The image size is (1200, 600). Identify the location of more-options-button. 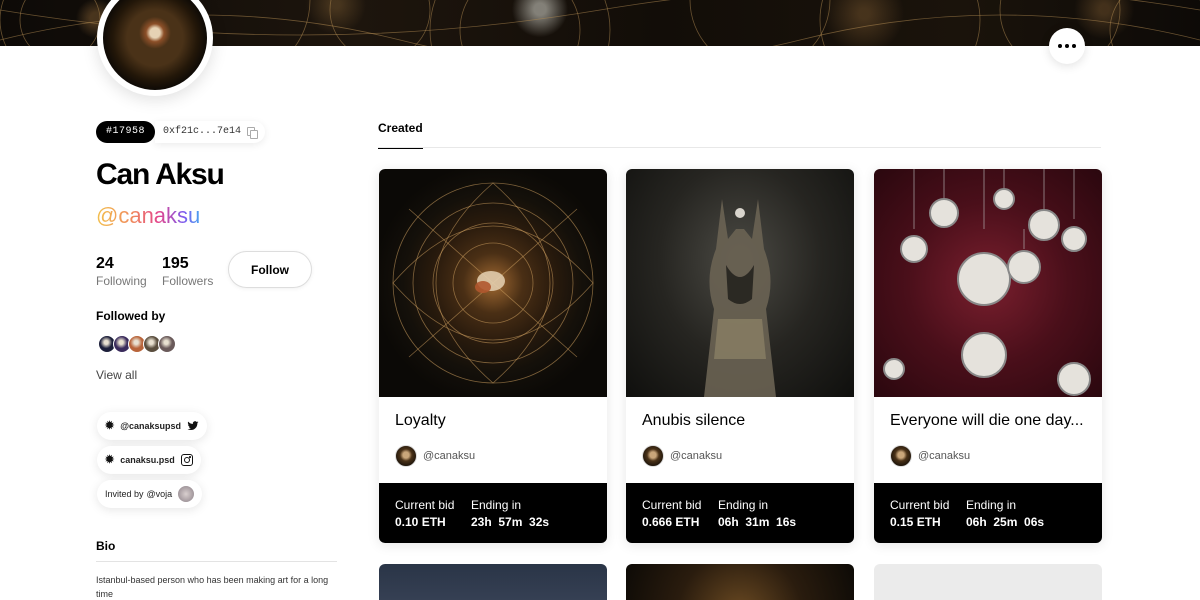
(1067, 46).